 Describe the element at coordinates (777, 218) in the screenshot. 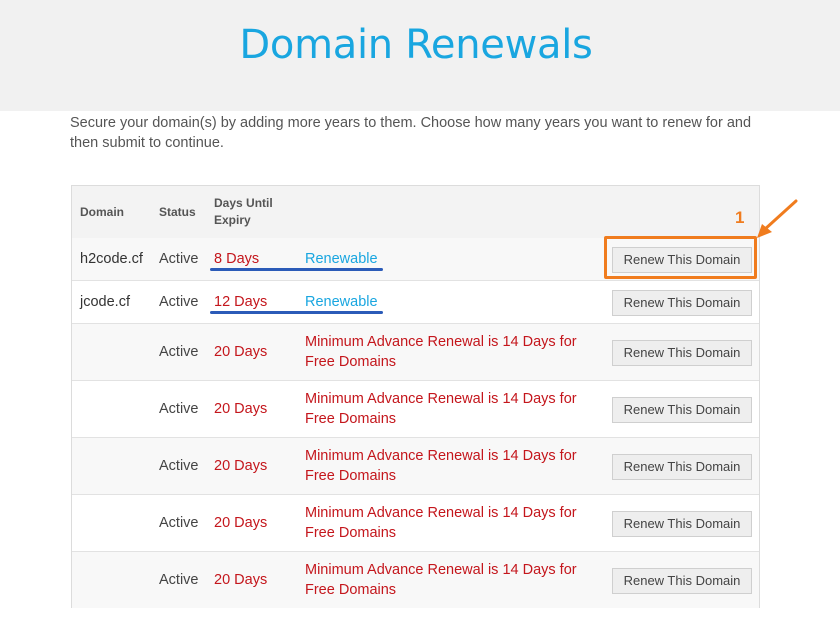

I see `annotation-arrow-icon` at that location.